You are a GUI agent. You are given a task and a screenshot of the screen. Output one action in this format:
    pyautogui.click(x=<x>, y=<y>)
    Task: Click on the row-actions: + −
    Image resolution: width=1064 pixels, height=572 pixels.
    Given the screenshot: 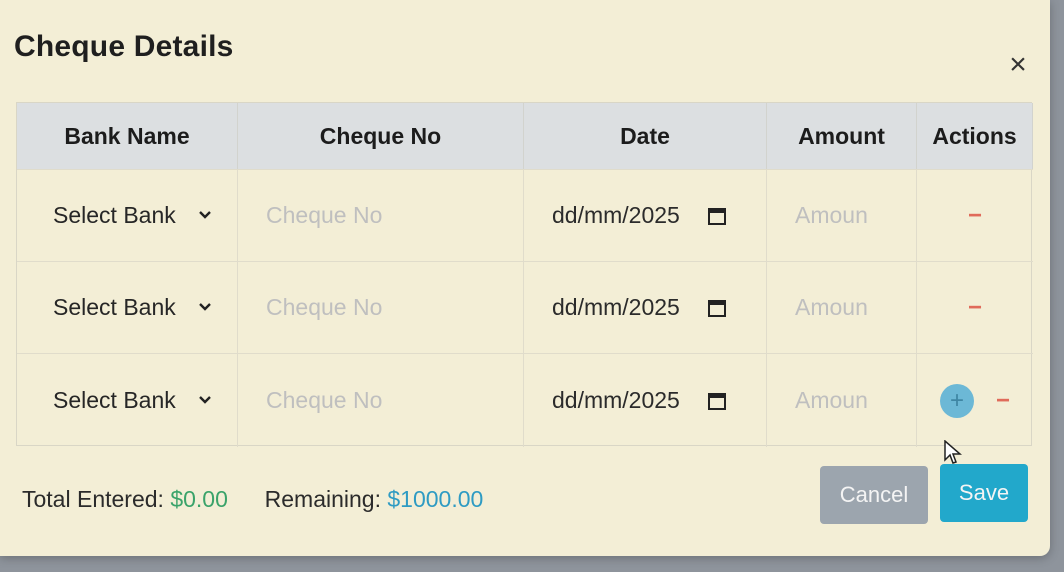 What is the action you would take?
    pyautogui.click(x=975, y=400)
    